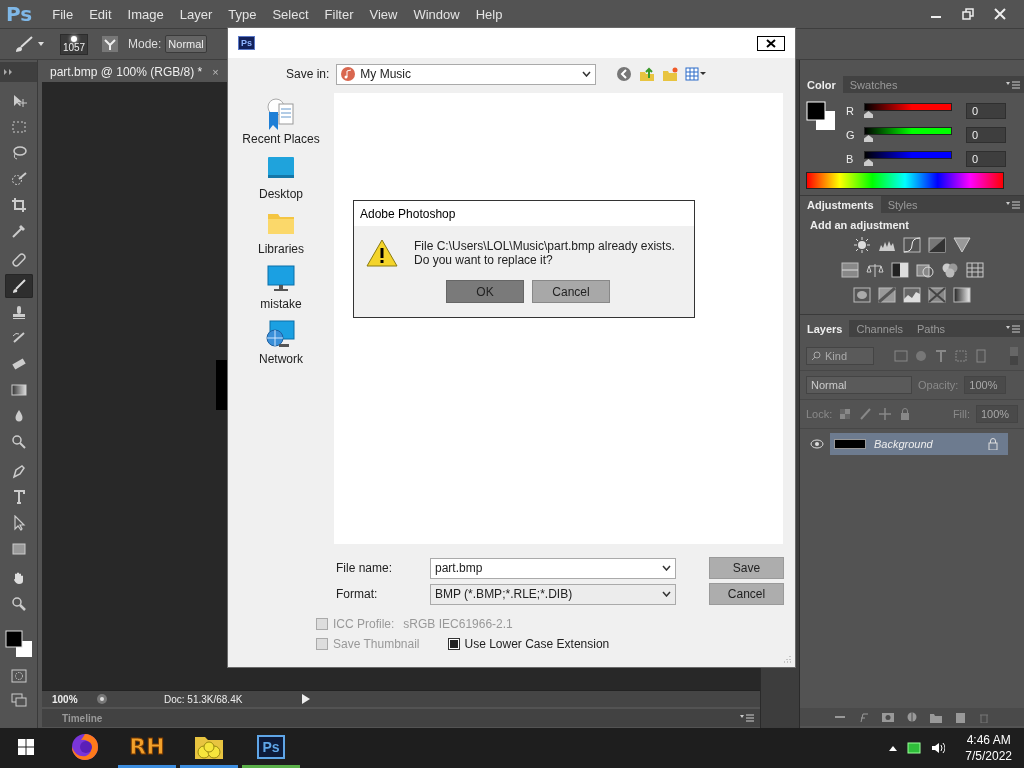 This screenshot has width=1024, height=768. I want to click on place-item: Network, so click(281, 342).